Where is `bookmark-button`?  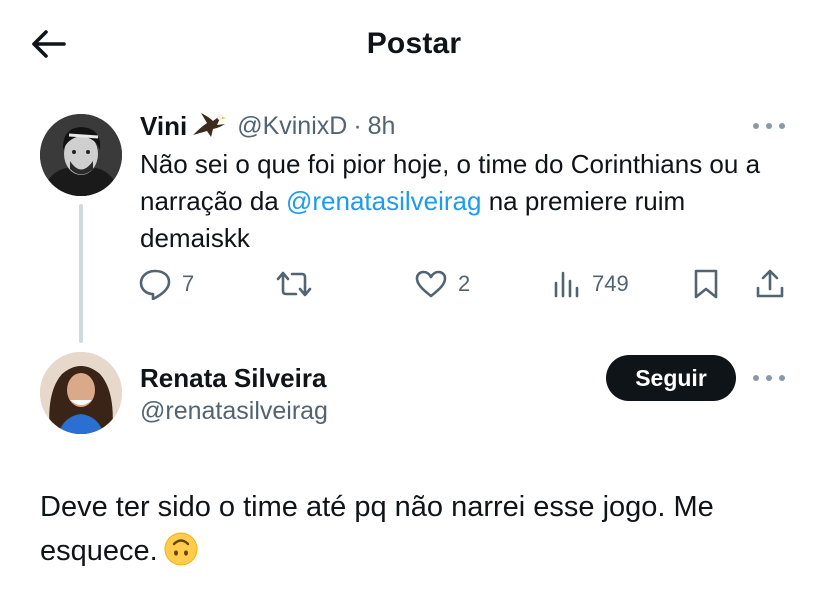
bookmark-button is located at coordinates (706, 284).